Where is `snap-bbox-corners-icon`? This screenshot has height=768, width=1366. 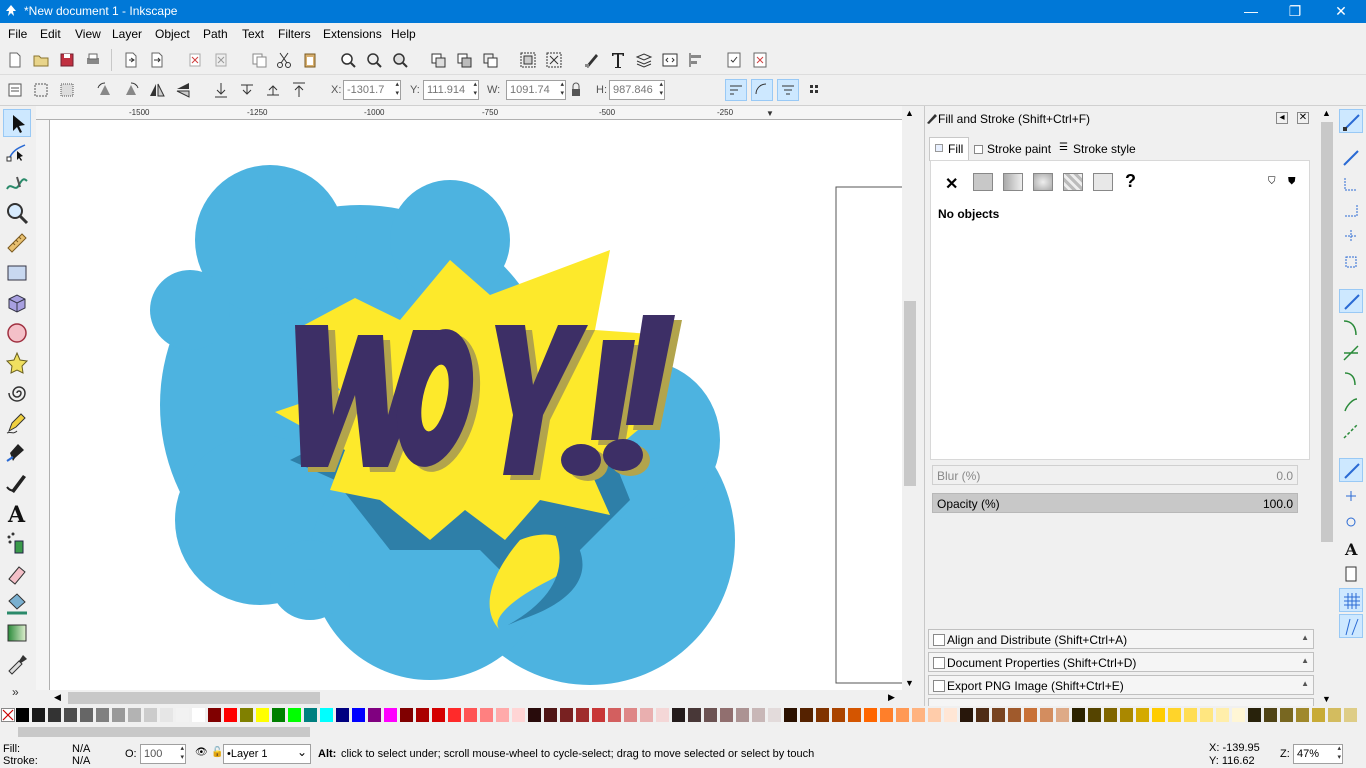
snap-bbox-corners-icon is located at coordinates (1351, 210).